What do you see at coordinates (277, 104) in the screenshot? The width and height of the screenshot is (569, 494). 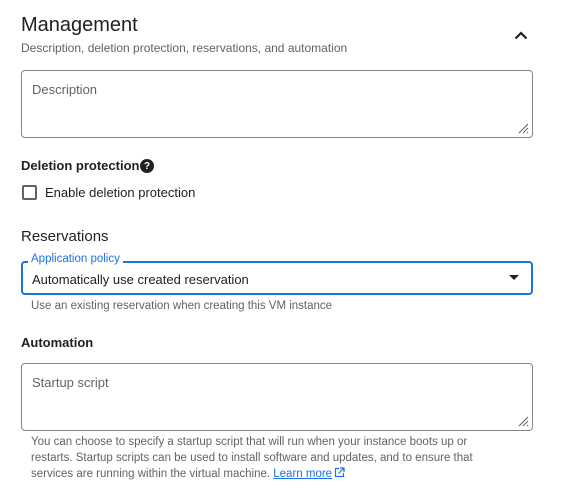 I see `description-textarea: Description` at bounding box center [277, 104].